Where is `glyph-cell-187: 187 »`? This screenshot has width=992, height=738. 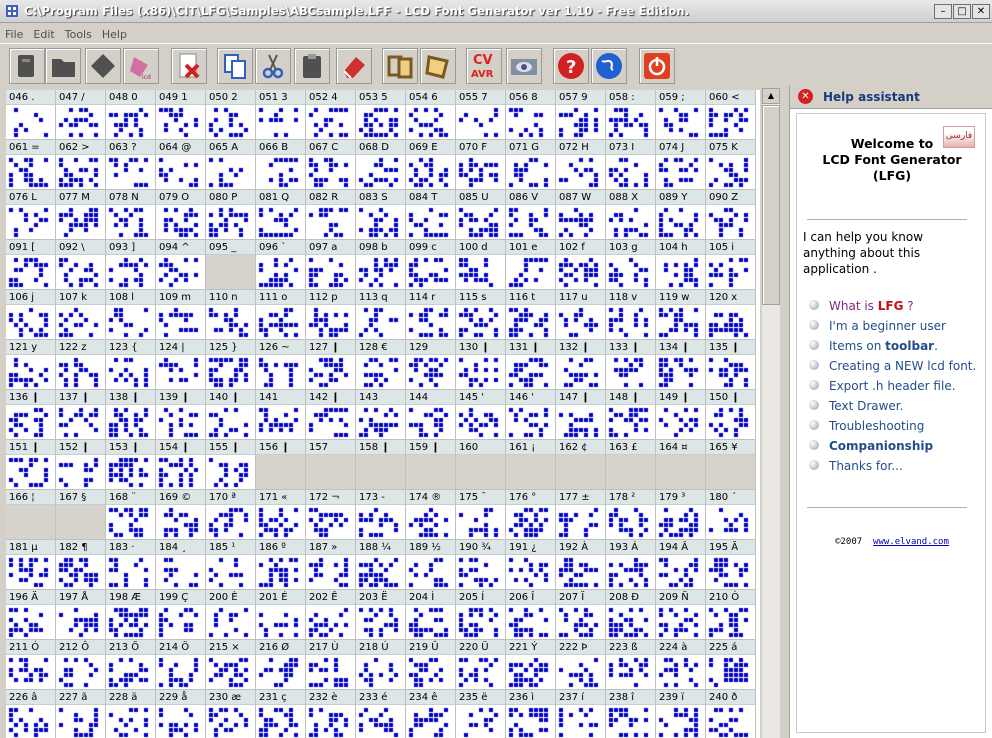
glyph-cell-187: 187 » is located at coordinates (331, 565).